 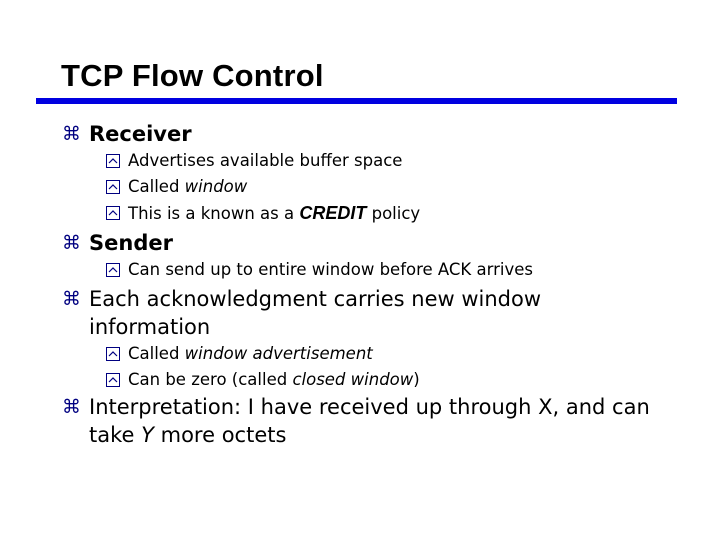 I want to click on bullet-text: Each acknowledgment carries new window, so click(x=315, y=299).